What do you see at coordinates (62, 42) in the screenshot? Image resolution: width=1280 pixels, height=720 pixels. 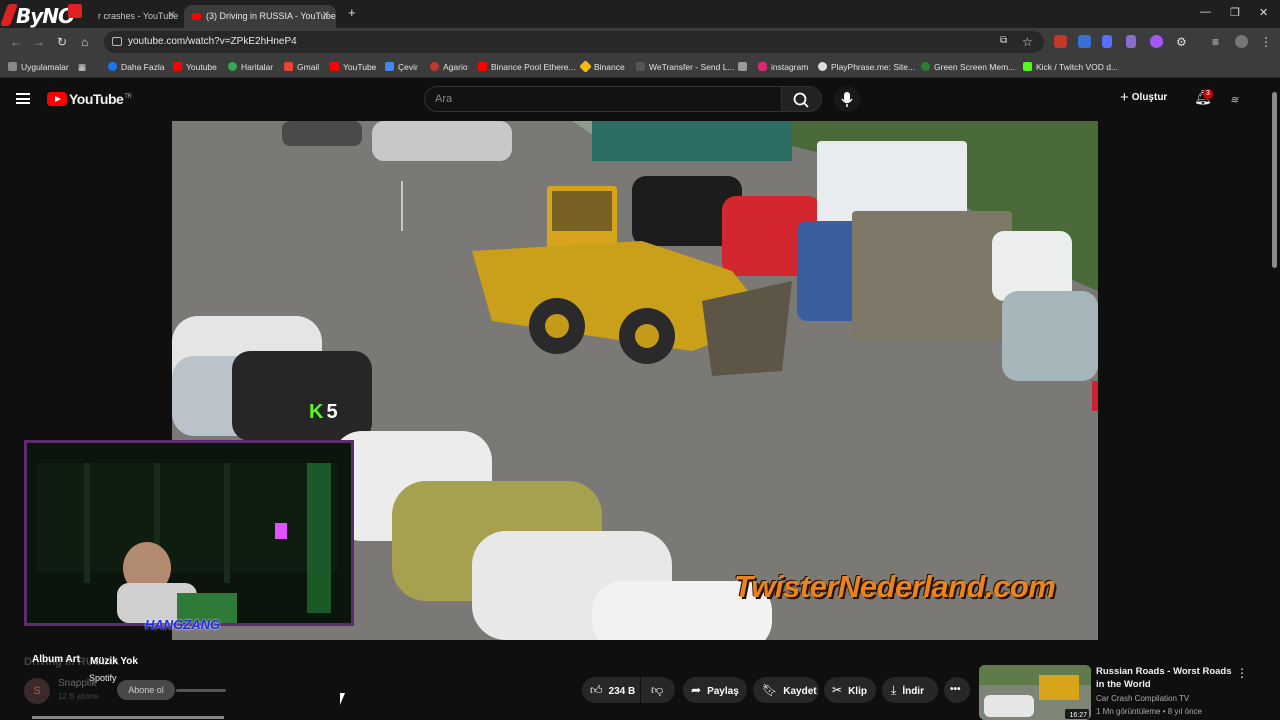 I see `reload-icon: ↻` at bounding box center [62, 42].